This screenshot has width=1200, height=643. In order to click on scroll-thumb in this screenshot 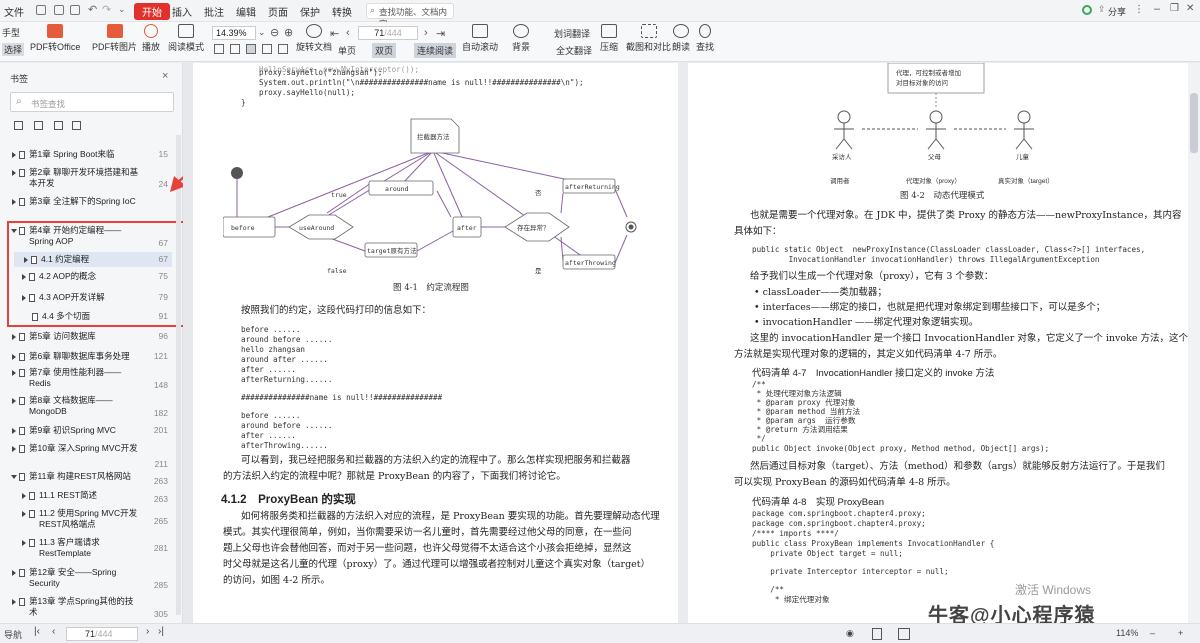, I will do `click(1194, 123)`.